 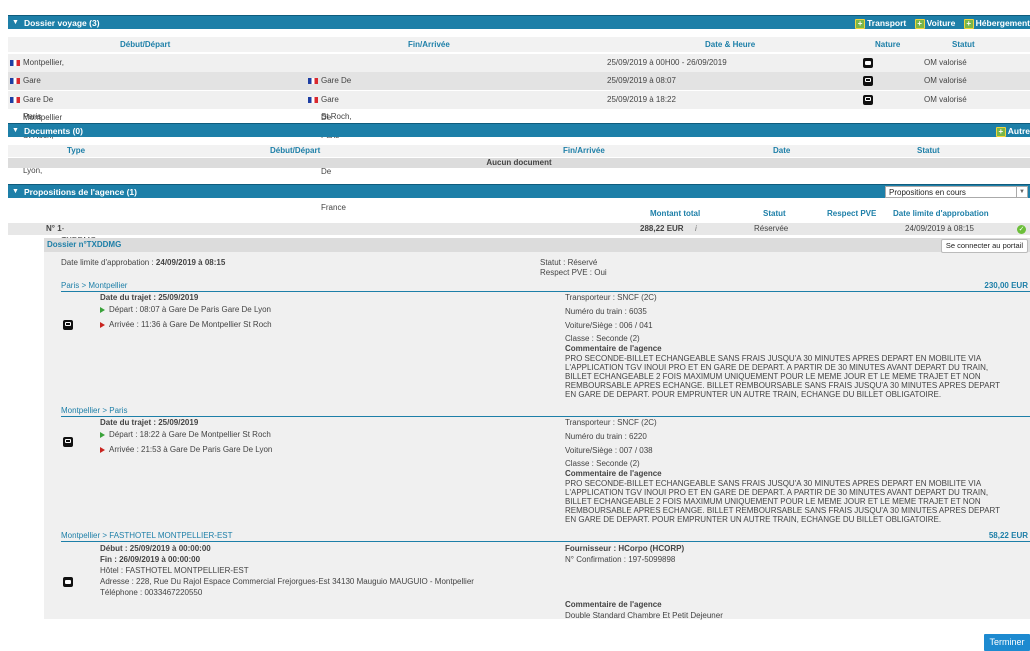 I want to click on trip-date: Date du trajet : 25/09/2019, so click(x=149, y=422).